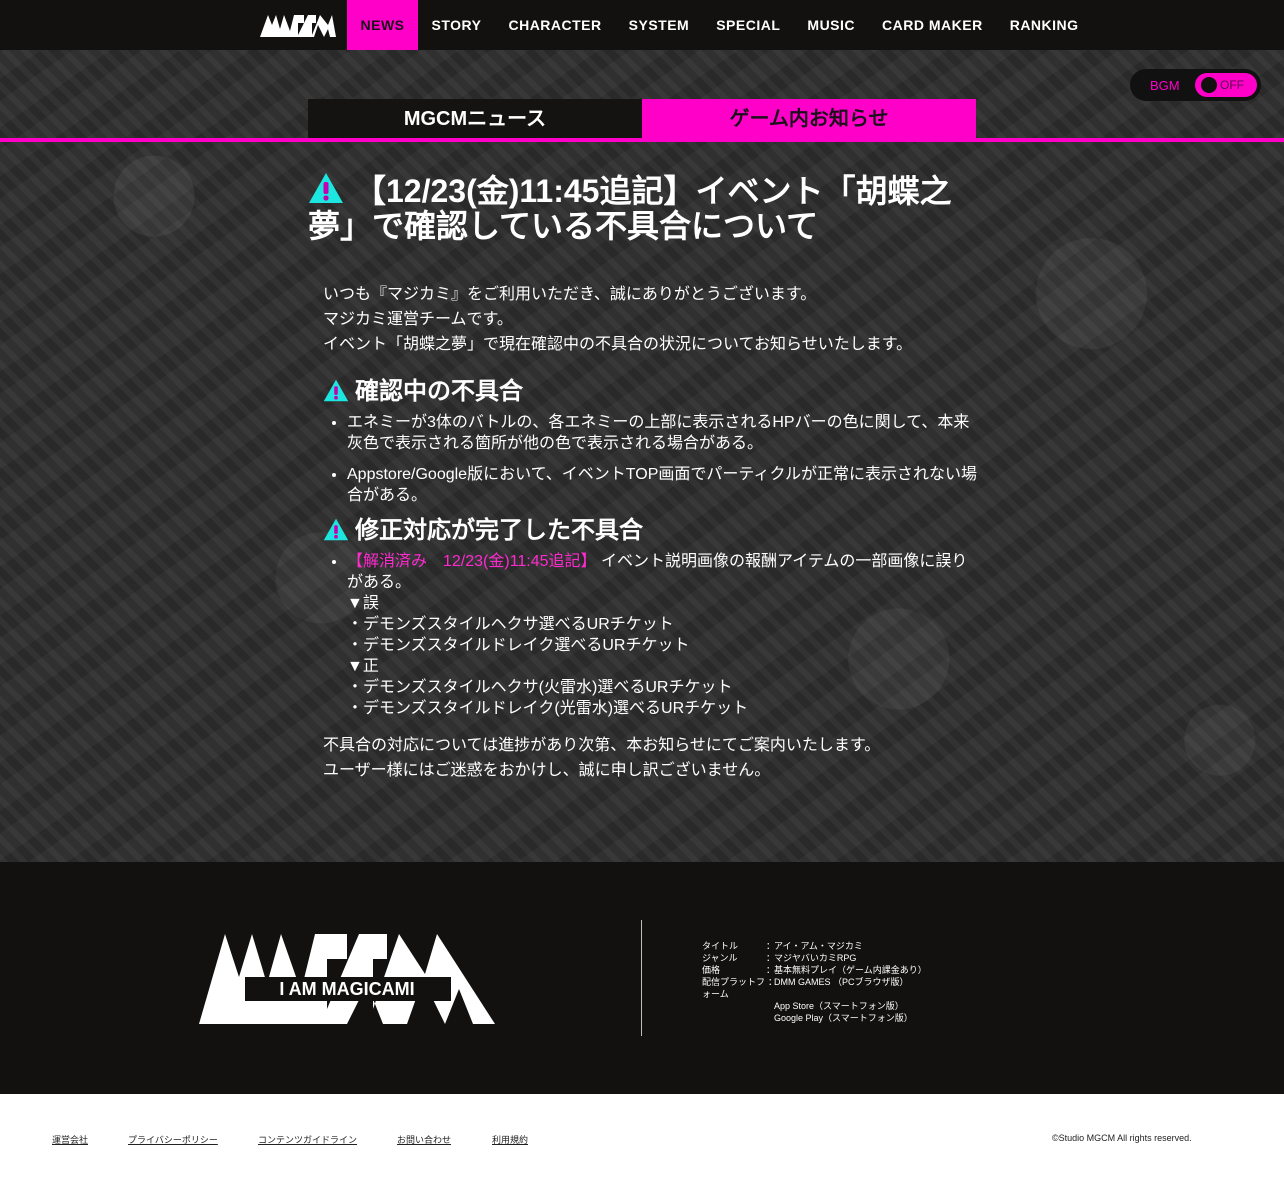 The image size is (1284, 1183). Describe the element at coordinates (363, 666) in the screenshot. I see `correction-line: ▼正` at that location.